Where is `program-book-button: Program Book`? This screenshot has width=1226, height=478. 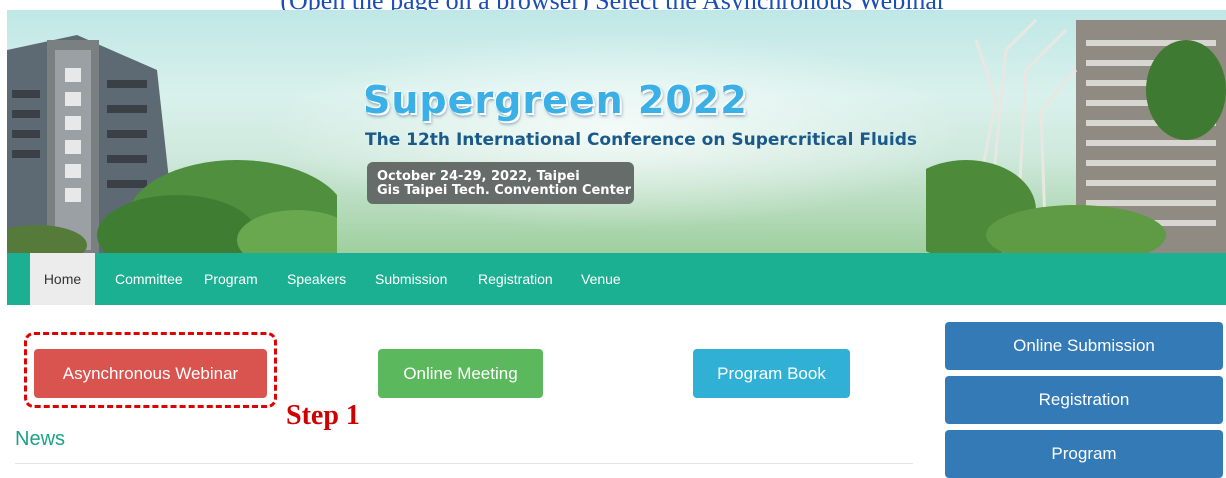 program-book-button: Program Book is located at coordinates (771, 373).